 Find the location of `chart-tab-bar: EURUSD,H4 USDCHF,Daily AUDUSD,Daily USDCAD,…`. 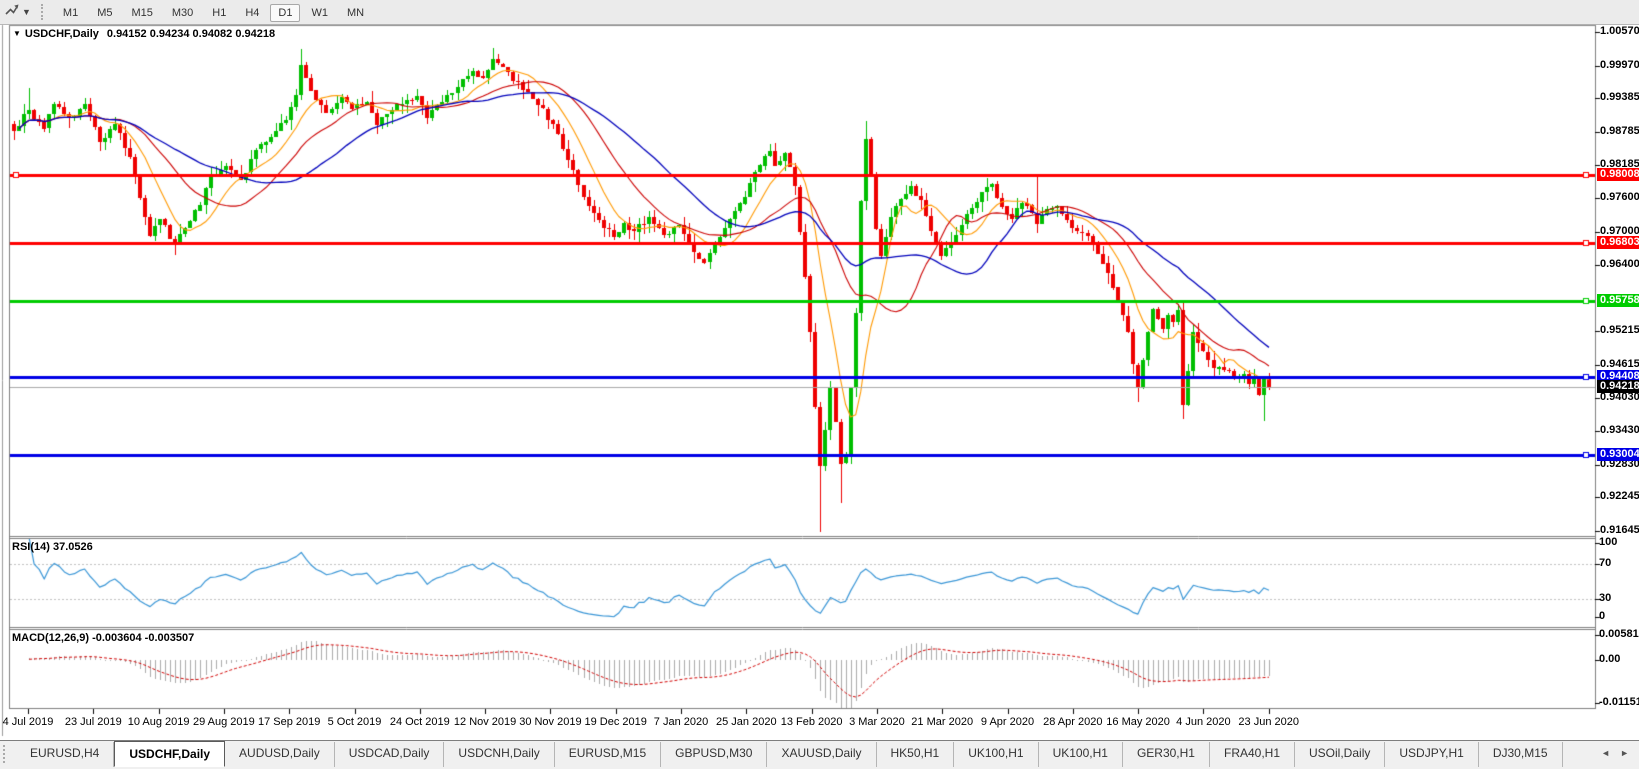

chart-tab-bar: EURUSD,H4 USDCHF,Daily AUDUSD,Daily USDCAD,… is located at coordinates (819, 754).